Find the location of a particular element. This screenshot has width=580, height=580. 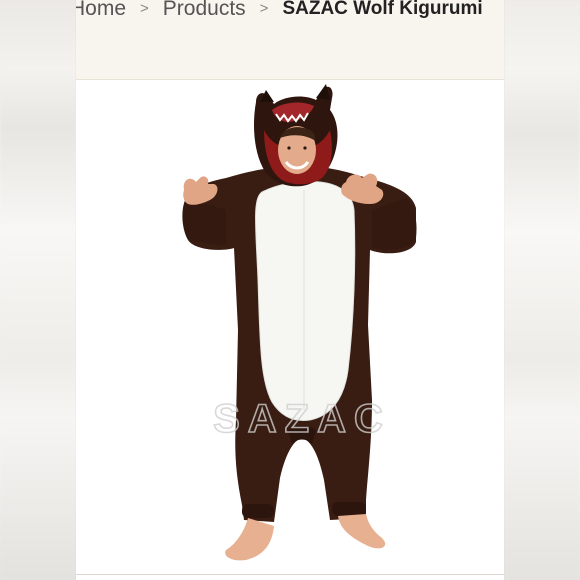

sazac-watermark: SAZAC is located at coordinates (302, 419).